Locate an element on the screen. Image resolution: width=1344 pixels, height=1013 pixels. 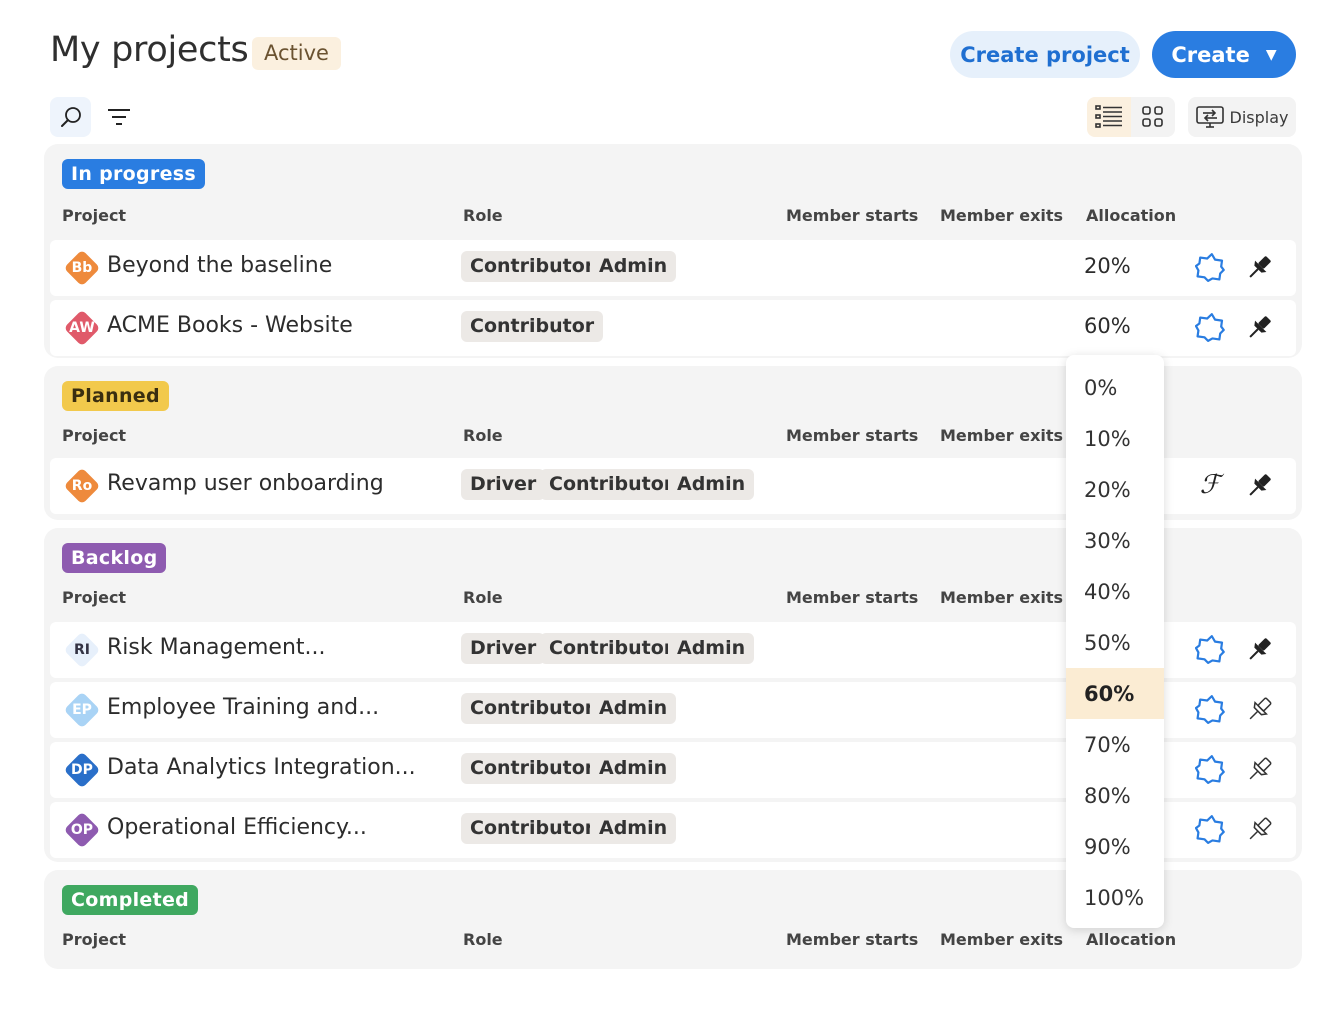
search-button is located at coordinates (70, 117).